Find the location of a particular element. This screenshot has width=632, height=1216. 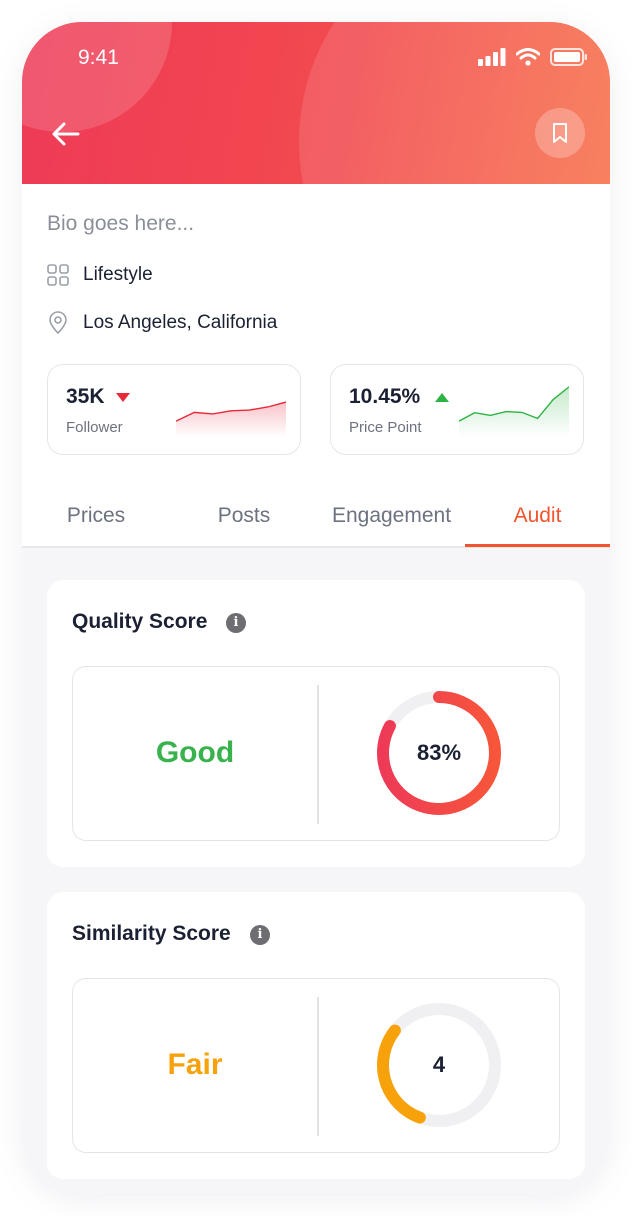

bookmark-button is located at coordinates (560, 133).